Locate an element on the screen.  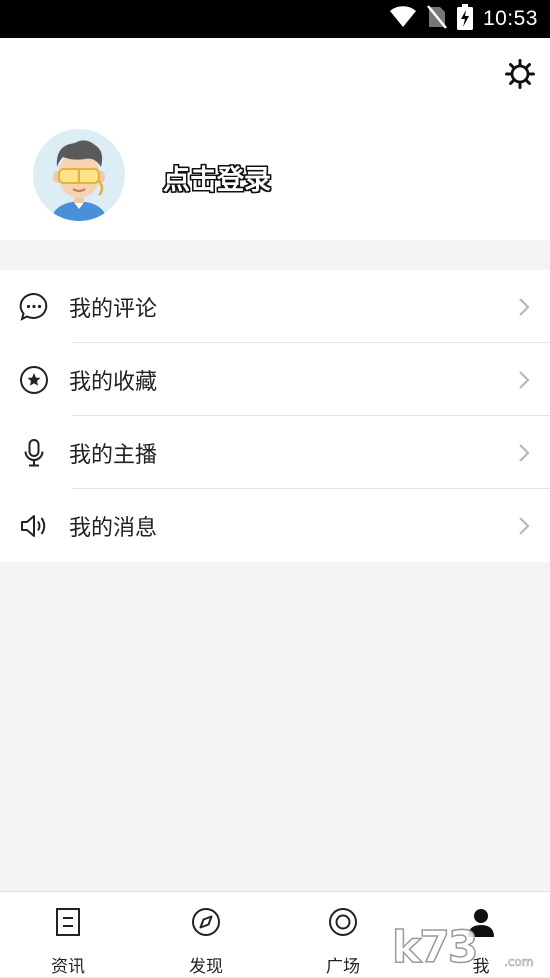
menu-item-label: 我的评论 is located at coordinates (113, 309).